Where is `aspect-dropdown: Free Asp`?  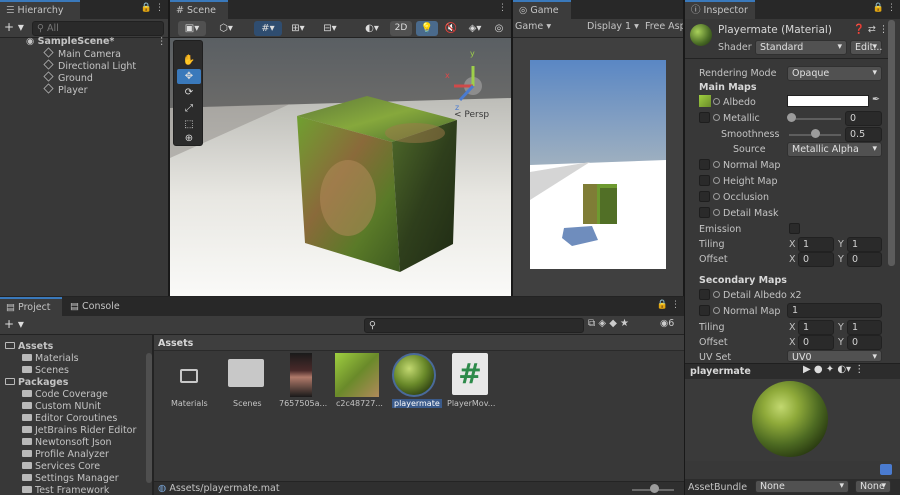
aspect-dropdown: Free Asp is located at coordinates (664, 26).